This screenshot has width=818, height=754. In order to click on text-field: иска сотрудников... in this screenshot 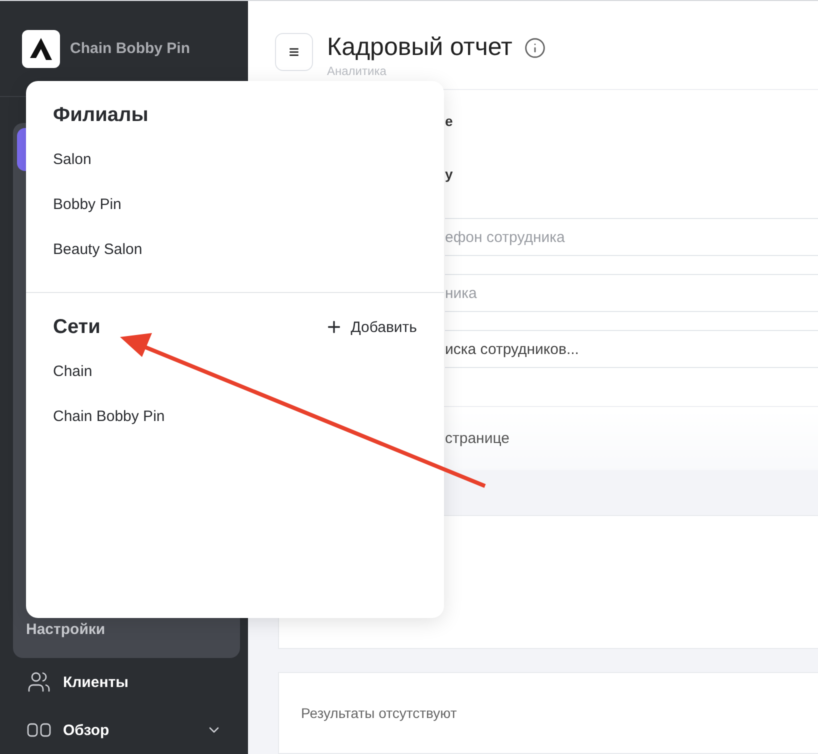, I will do `click(631, 349)`.